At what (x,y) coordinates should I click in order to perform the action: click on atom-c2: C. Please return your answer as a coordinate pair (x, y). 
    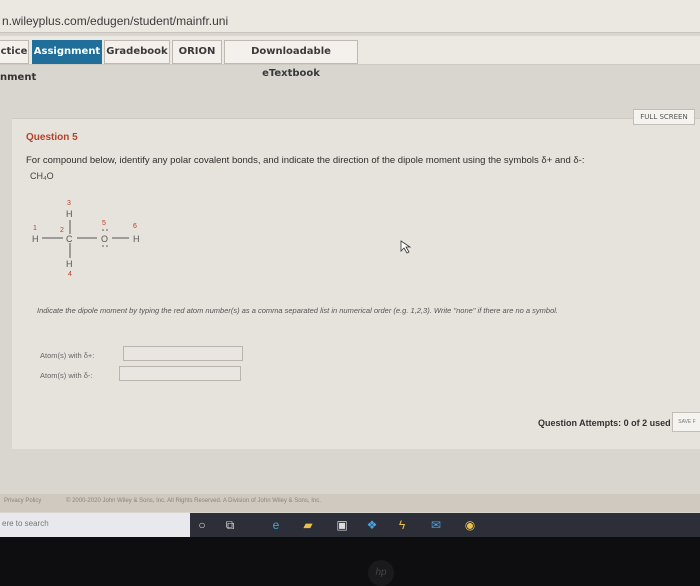
    Looking at the image, I should click on (69, 239).